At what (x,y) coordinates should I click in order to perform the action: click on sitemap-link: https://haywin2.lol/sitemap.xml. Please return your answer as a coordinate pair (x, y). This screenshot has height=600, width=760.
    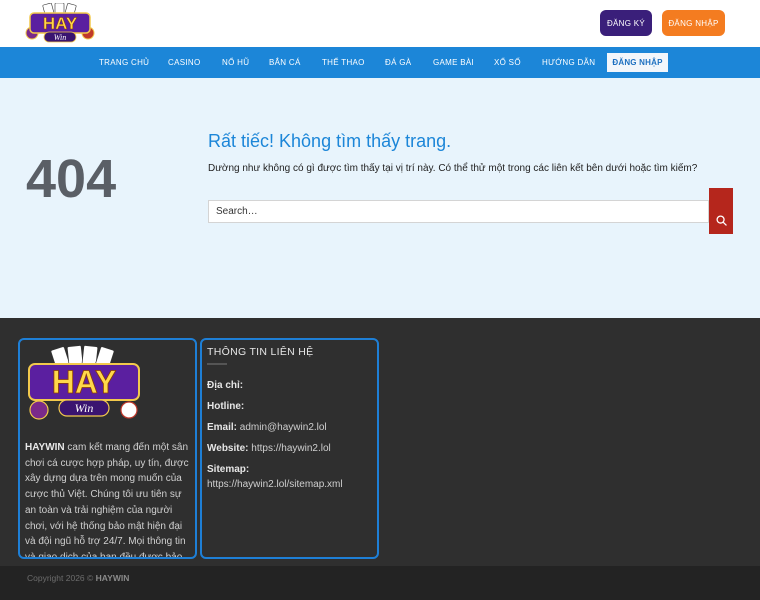
    Looking at the image, I should click on (275, 484).